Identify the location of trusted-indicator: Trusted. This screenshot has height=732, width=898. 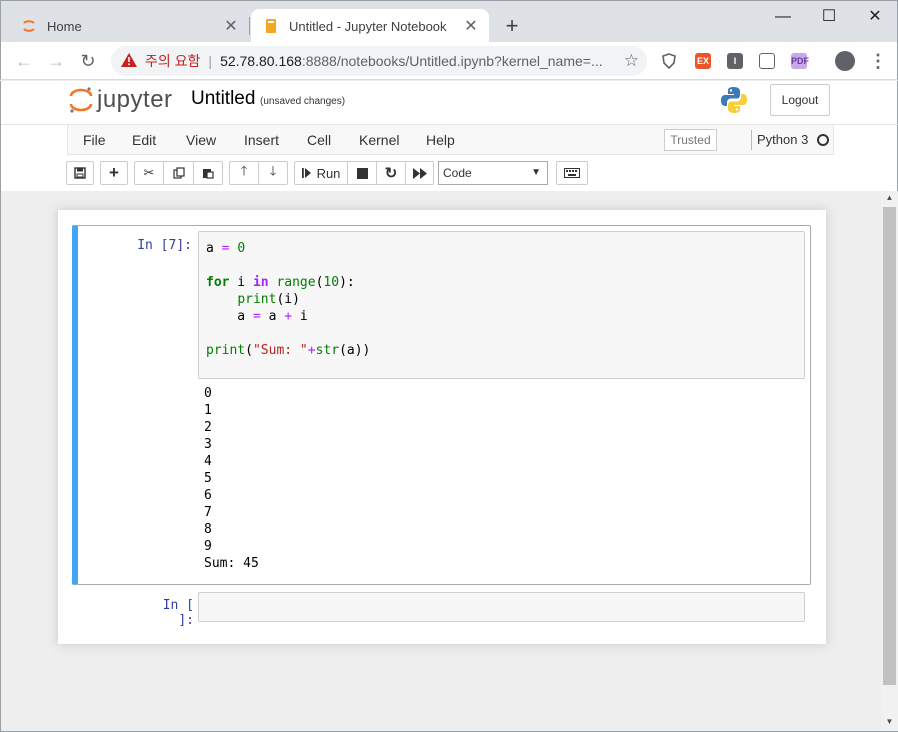
(690, 140).